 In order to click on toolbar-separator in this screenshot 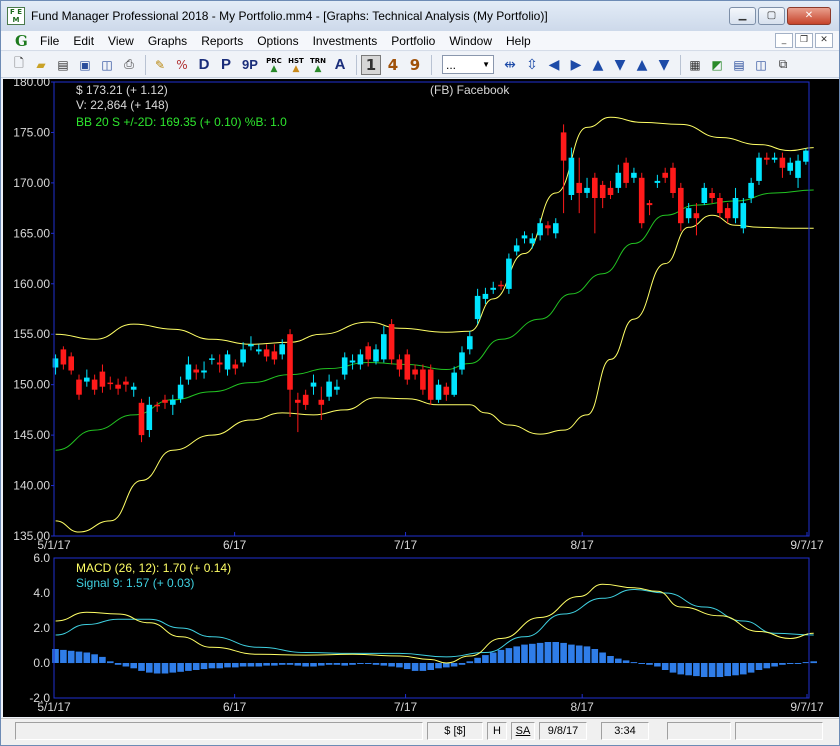, I will do `click(431, 64)`.